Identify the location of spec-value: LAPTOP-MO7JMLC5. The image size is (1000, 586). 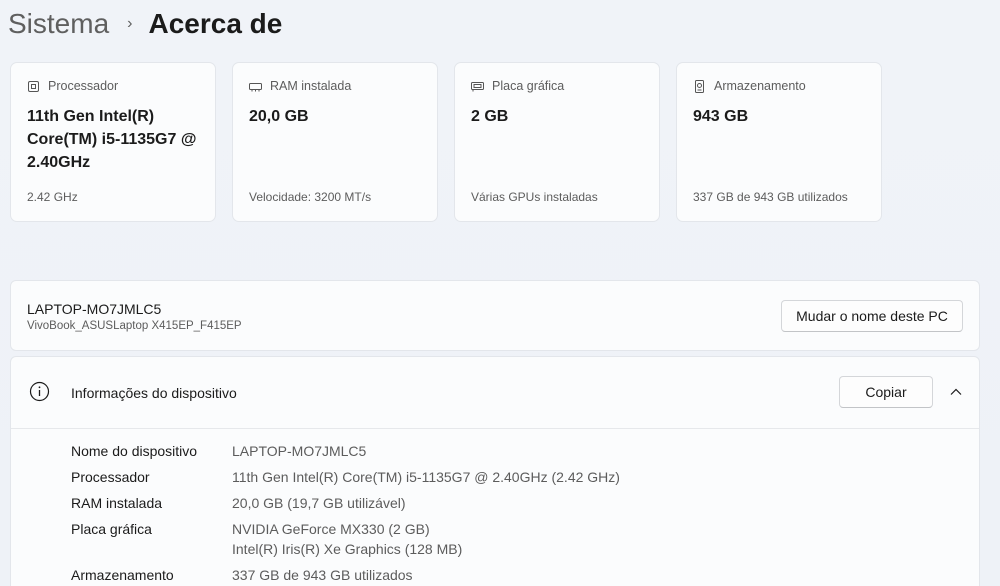
(299, 451).